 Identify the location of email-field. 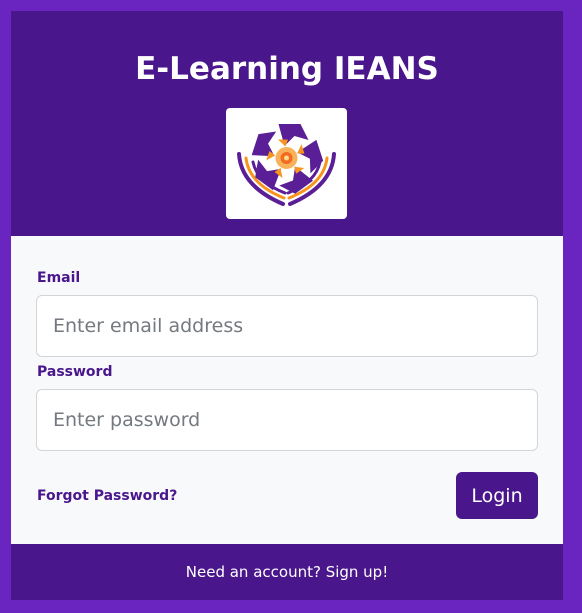
(287, 326).